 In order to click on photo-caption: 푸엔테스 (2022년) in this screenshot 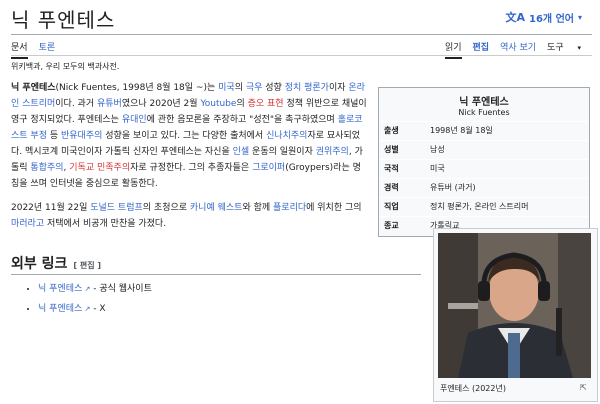, I will do `click(473, 388)`.